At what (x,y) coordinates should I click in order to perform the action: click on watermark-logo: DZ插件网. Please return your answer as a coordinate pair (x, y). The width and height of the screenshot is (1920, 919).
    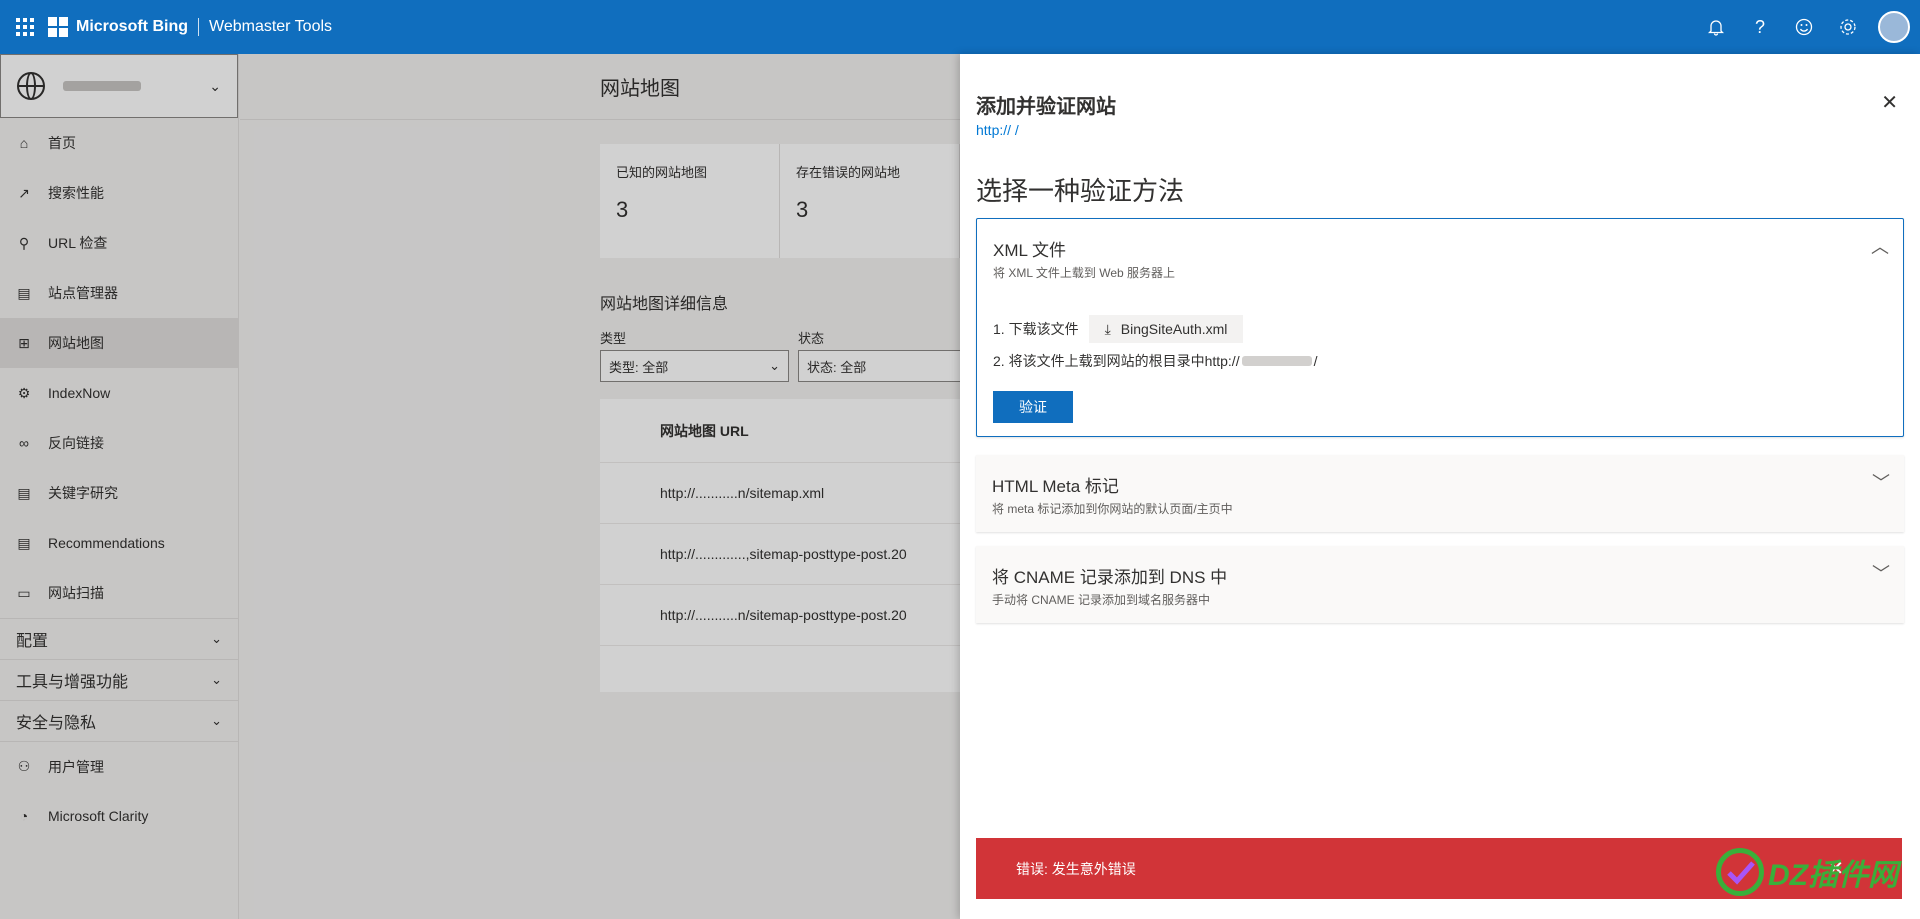
    Looking at the image, I should click on (1810, 872).